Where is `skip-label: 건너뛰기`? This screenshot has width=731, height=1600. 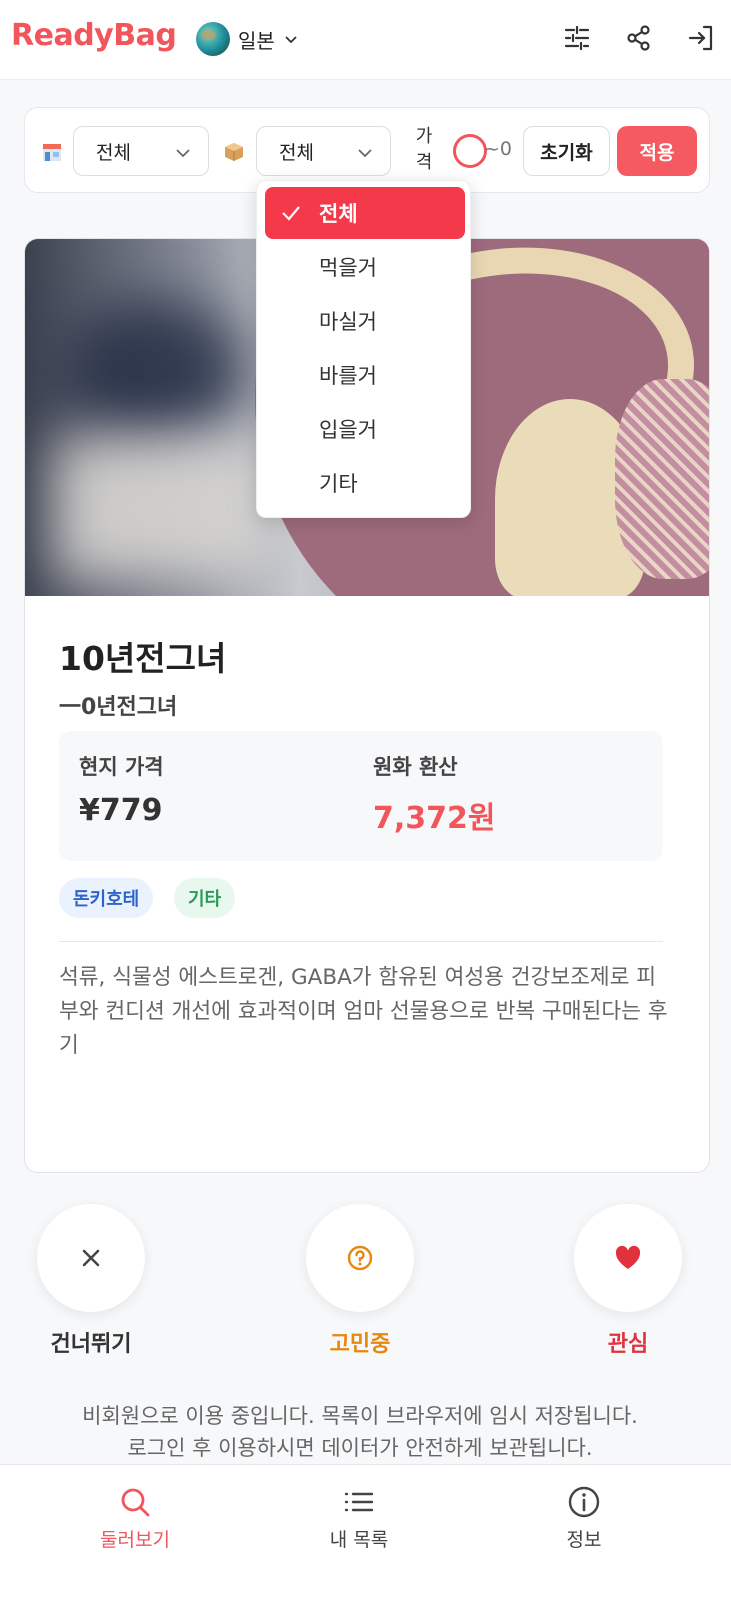 skip-label: 건너뛰기 is located at coordinates (91, 1344).